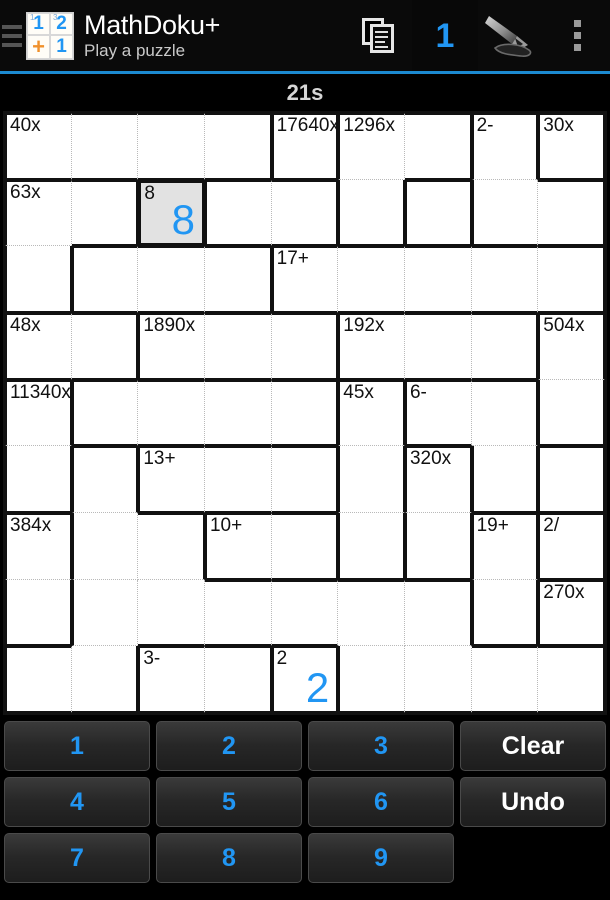 This screenshot has width=610, height=900. What do you see at coordinates (77, 858) in the screenshot?
I see `keypad-key-7: 7` at bounding box center [77, 858].